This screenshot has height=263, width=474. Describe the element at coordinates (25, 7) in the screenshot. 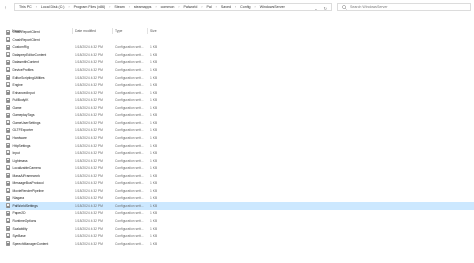

I see `breadcrumb-item: This PC` at that location.